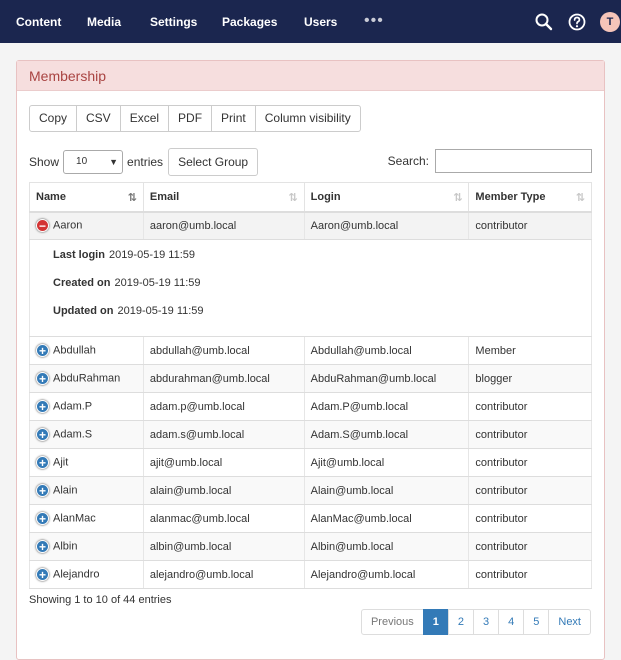 The width and height of the screenshot is (621, 660). Describe the element at coordinates (86, 197) in the screenshot. I see `column-header-name: Name ⇅` at that location.